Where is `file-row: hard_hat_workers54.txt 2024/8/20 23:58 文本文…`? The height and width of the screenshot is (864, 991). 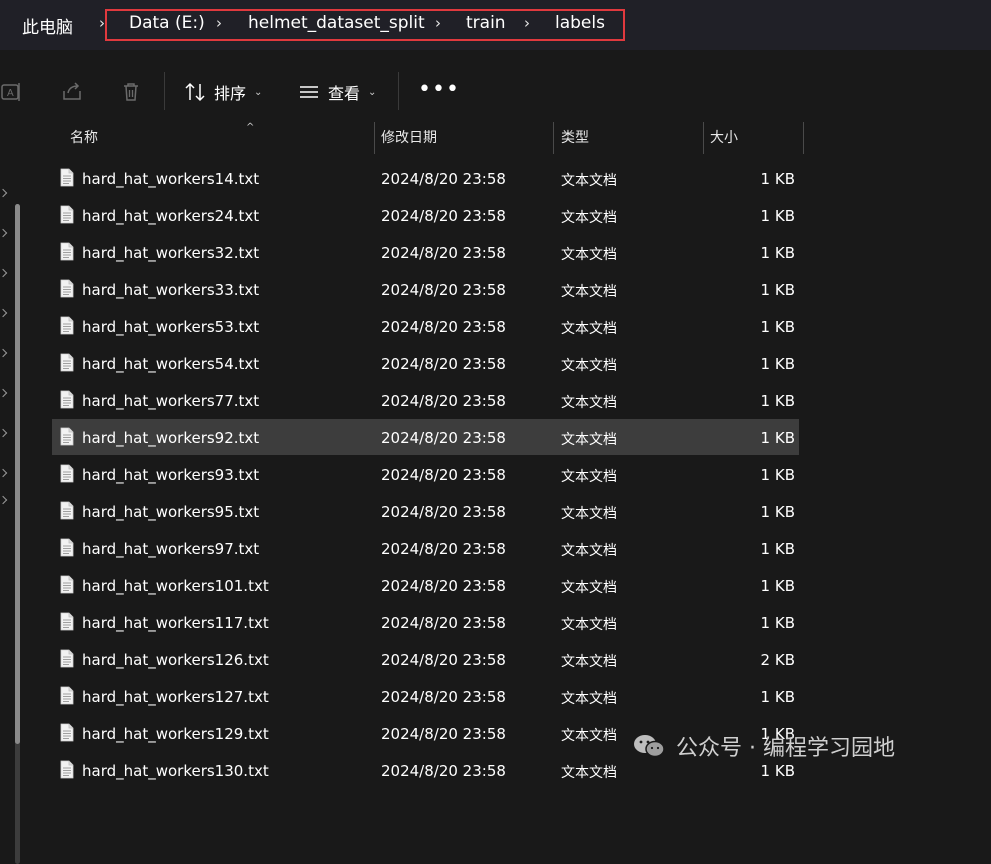 file-row: hard_hat_workers54.txt 2024/8/20 23:58 文本文… is located at coordinates (425, 363).